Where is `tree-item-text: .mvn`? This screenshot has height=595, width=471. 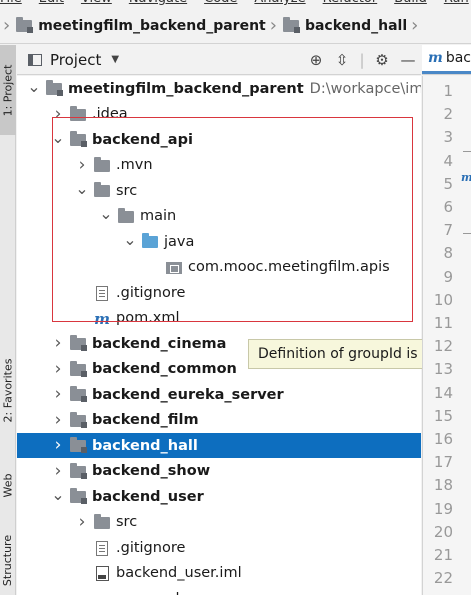
tree-item-text: .mvn is located at coordinates (134, 165).